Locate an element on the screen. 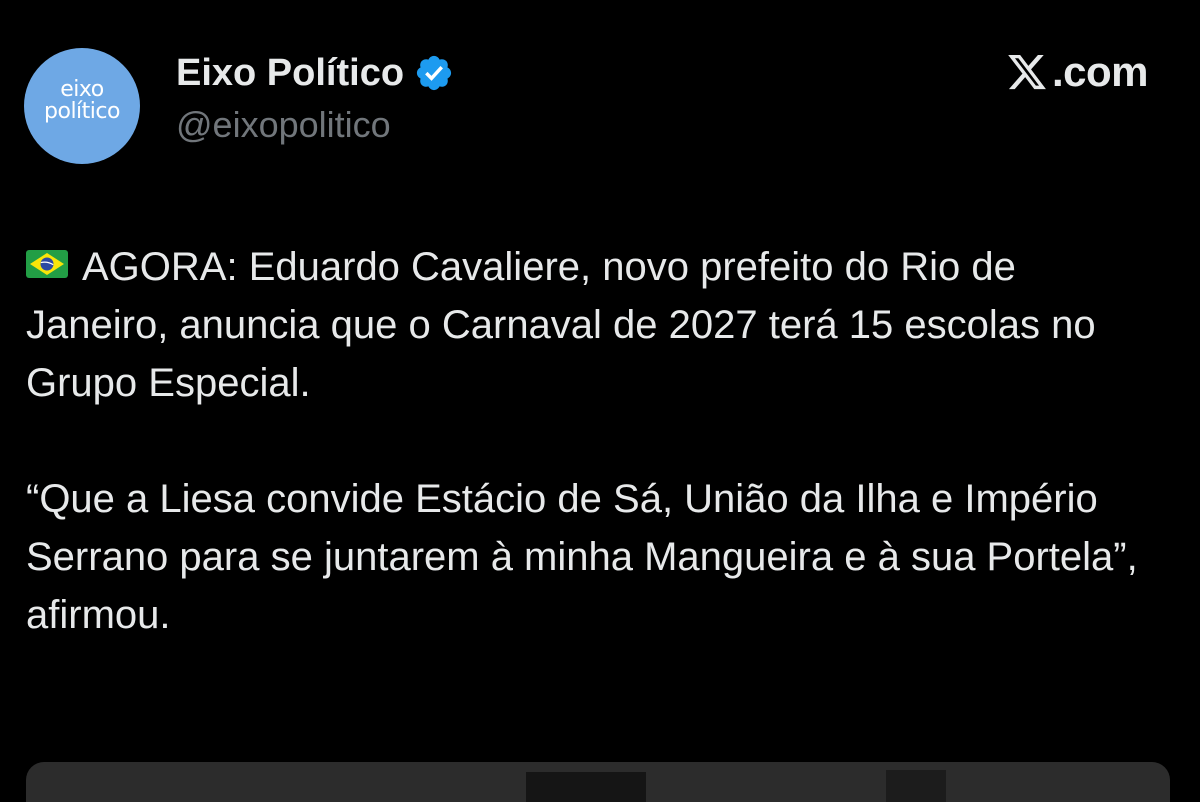 This screenshot has width=1200, height=802. brazil-flag-icon is located at coordinates (47, 264).